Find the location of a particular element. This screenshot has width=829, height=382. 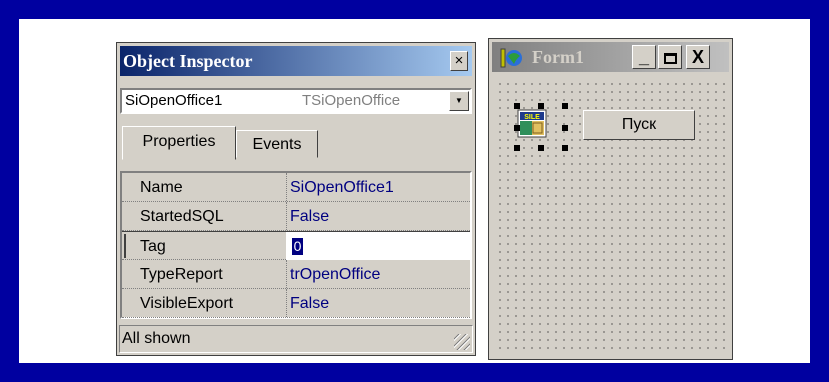

siopenoffice-component-icon: SILE is located at coordinates (532, 123).